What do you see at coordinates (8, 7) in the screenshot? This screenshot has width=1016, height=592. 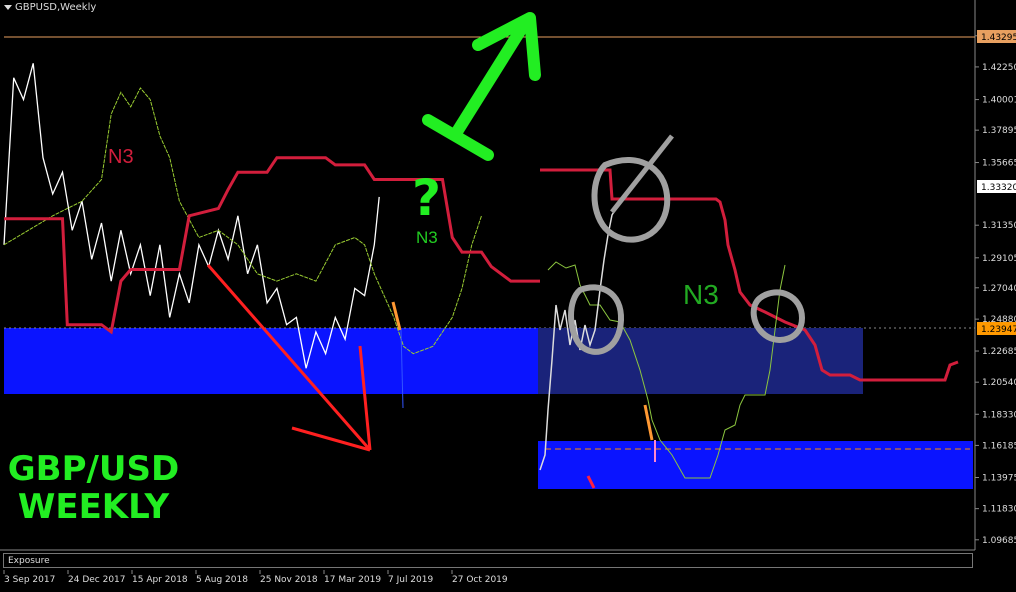 I see `dropdown-icon` at bounding box center [8, 7].